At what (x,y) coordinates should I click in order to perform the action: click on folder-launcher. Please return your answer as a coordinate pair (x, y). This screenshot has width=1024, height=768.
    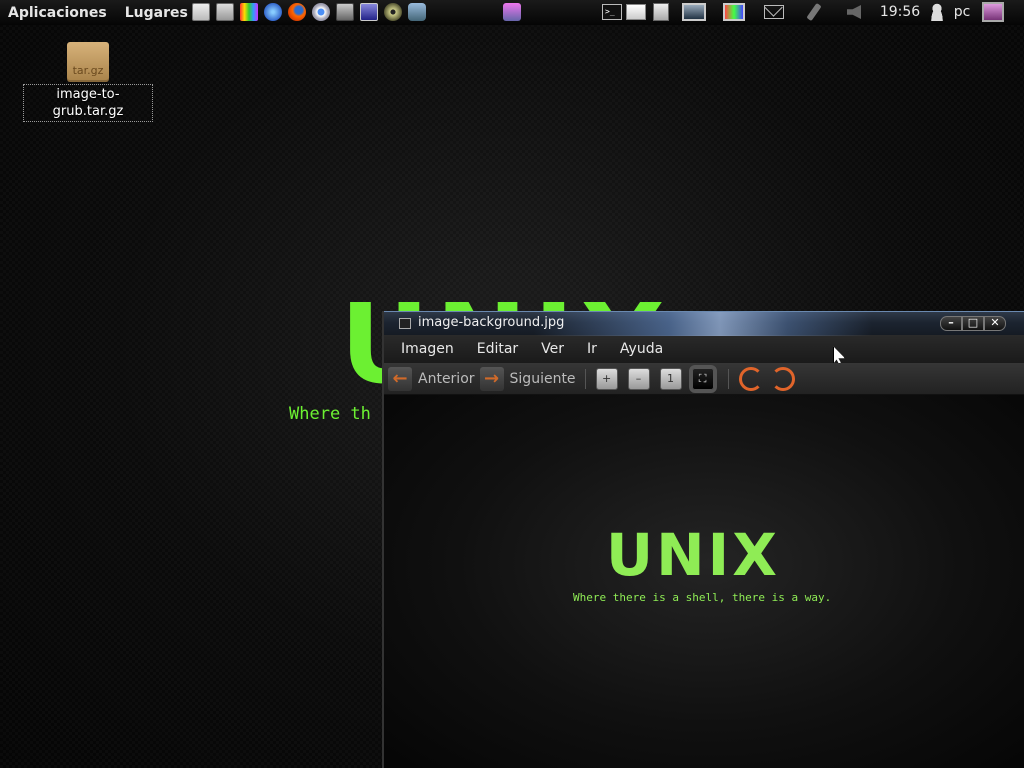
    Looking at the image, I should click on (636, 12).